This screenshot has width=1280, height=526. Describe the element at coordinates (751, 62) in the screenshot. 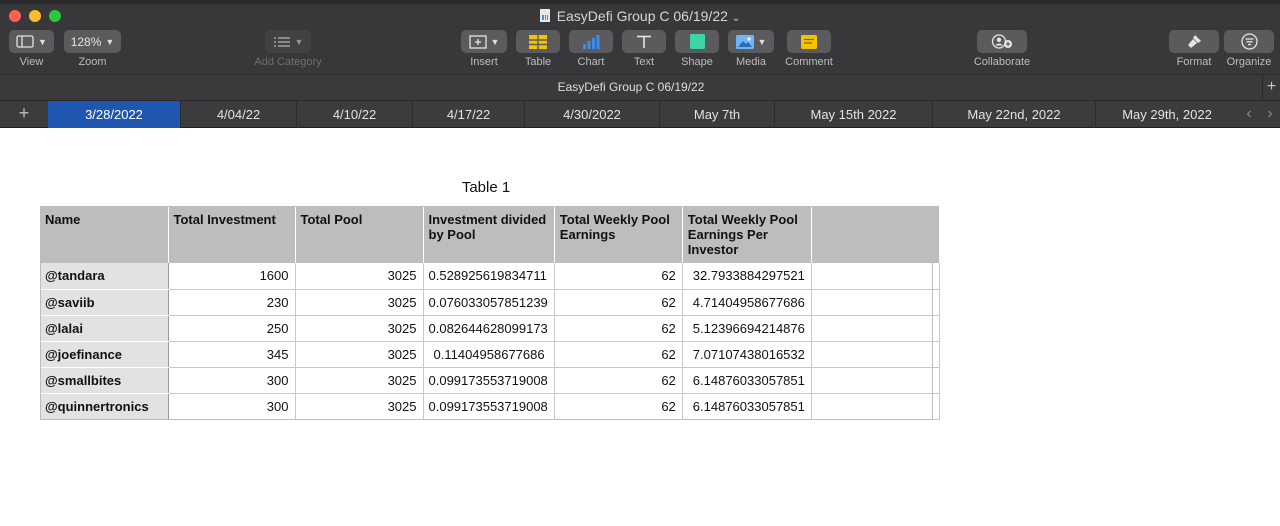

I see `media-label: Media` at that location.